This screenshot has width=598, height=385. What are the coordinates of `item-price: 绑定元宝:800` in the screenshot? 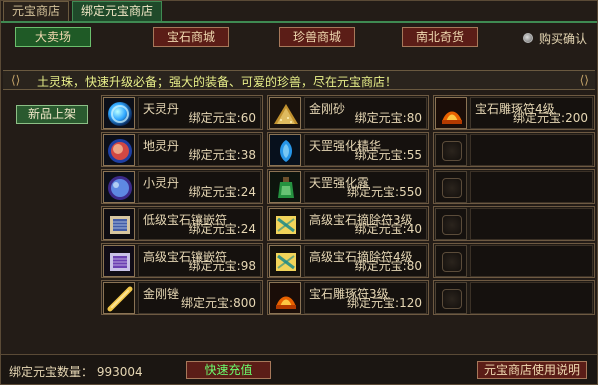 It's located at (218, 303).